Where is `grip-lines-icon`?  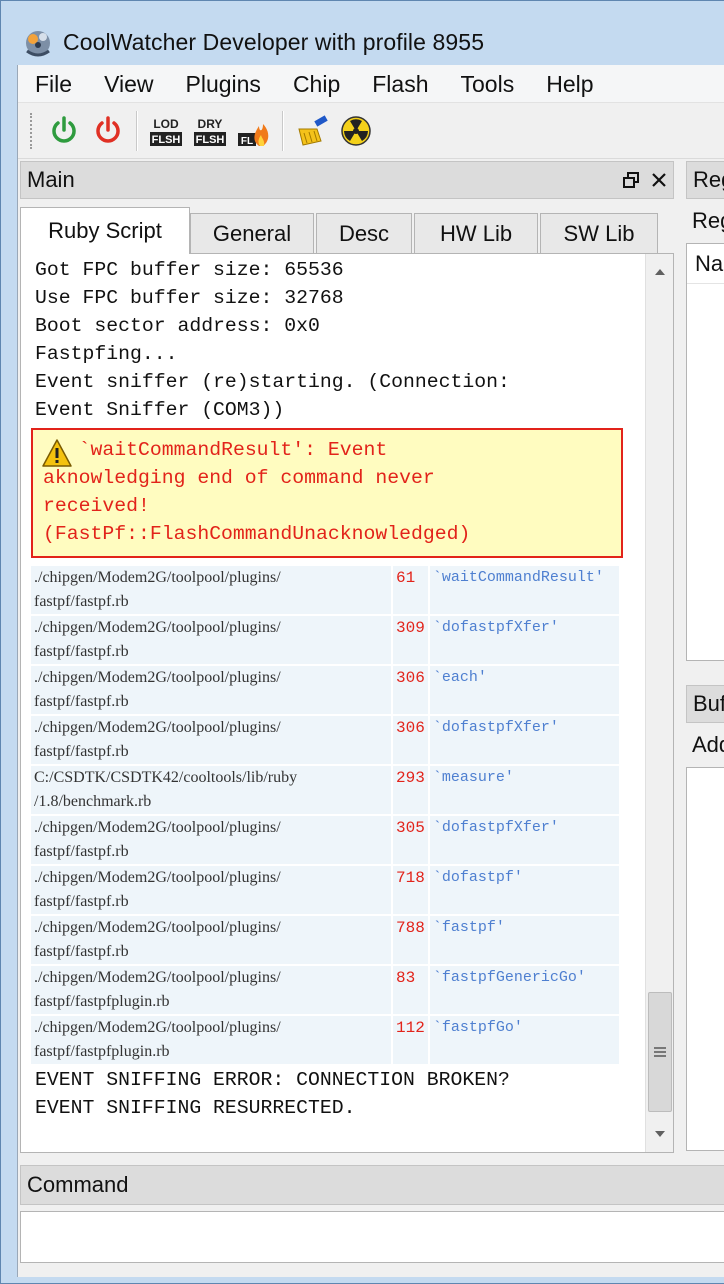 grip-lines-icon is located at coordinates (660, 1052).